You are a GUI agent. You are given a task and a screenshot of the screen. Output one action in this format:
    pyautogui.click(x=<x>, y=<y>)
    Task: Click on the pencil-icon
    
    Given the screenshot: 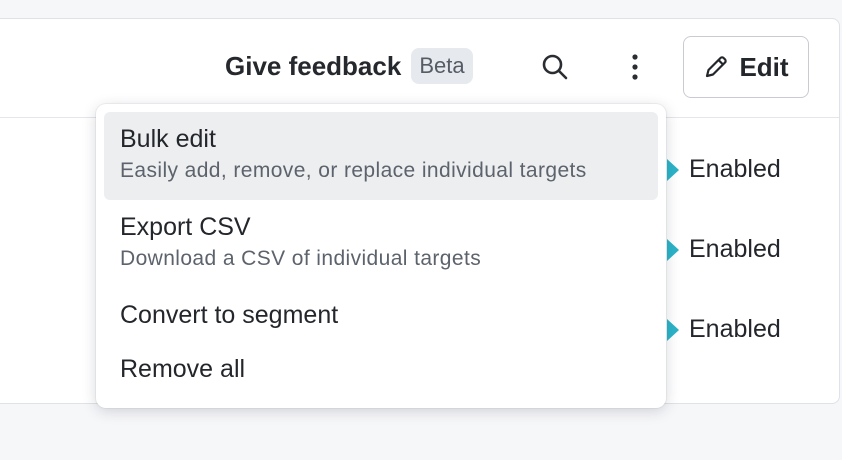 What is the action you would take?
    pyautogui.click(x=717, y=67)
    